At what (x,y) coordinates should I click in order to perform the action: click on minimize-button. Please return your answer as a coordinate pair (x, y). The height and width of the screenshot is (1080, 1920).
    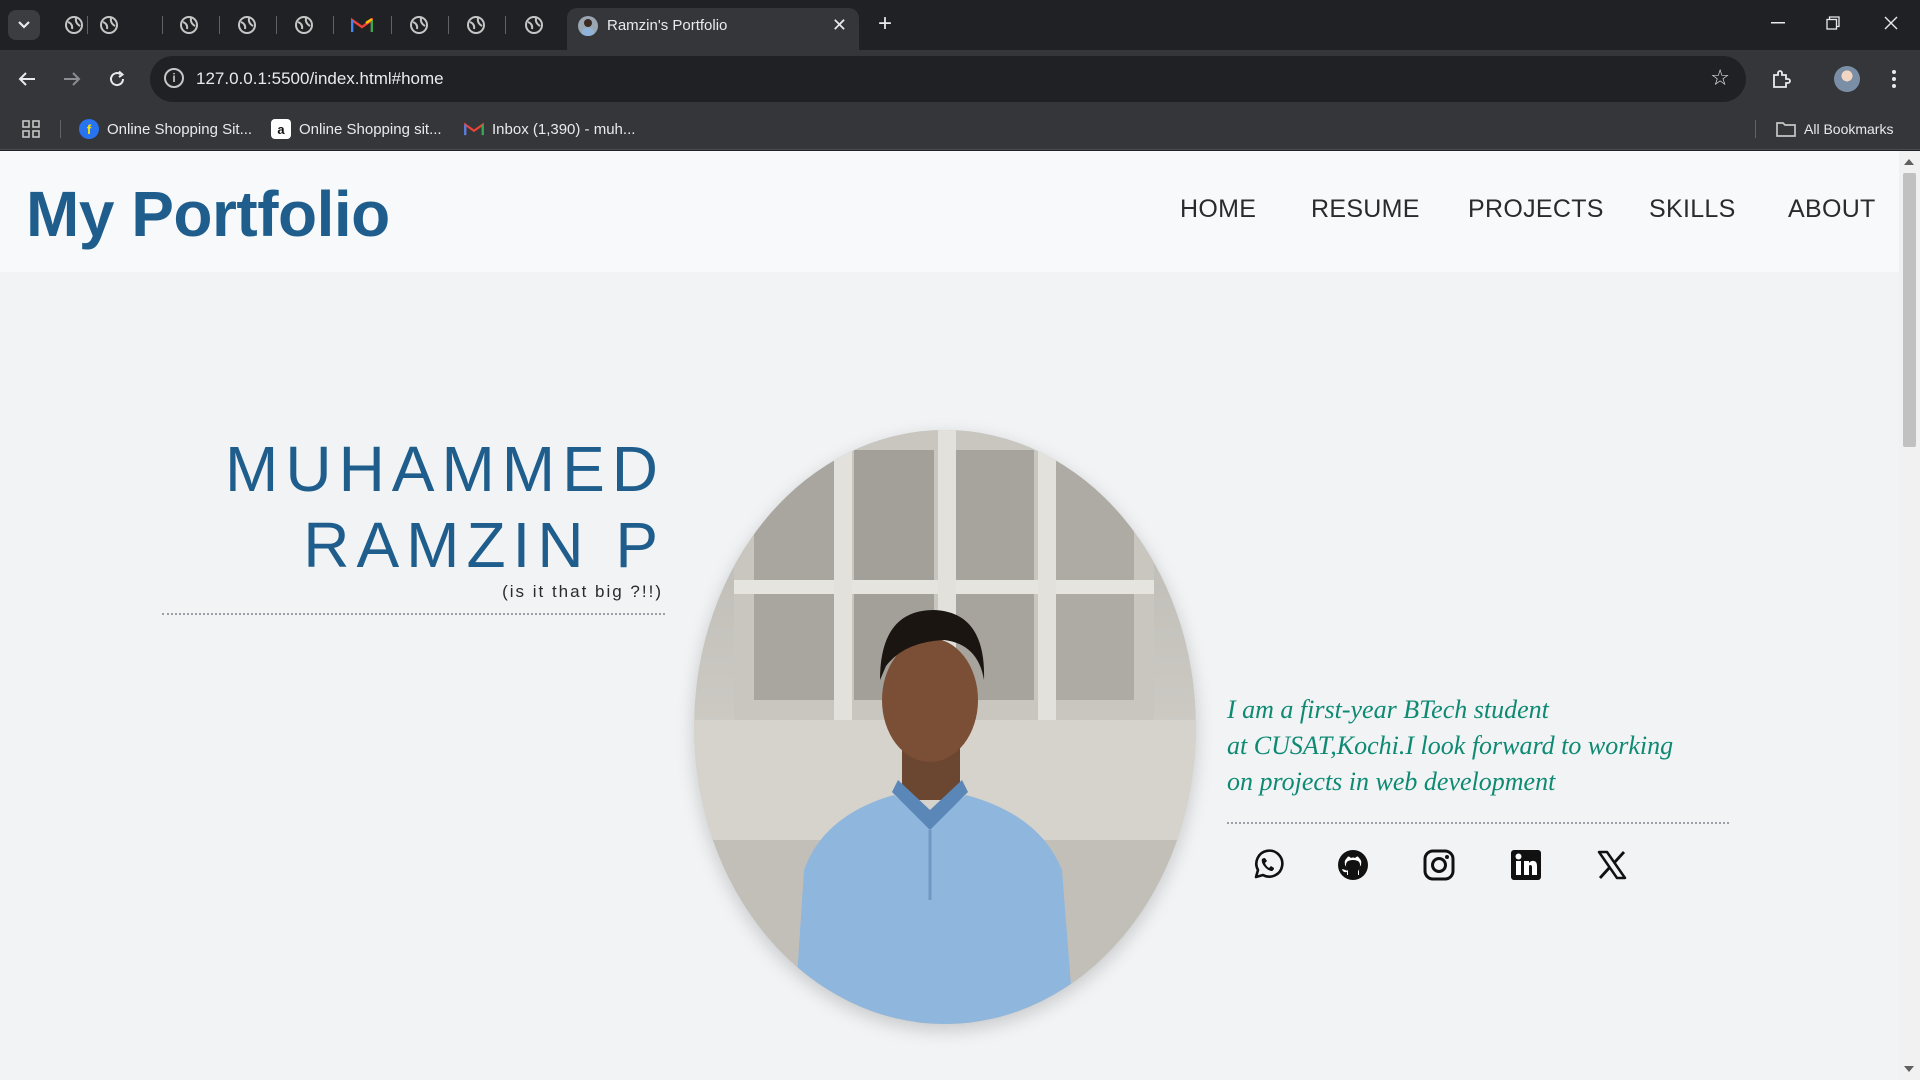
    Looking at the image, I should click on (1778, 23).